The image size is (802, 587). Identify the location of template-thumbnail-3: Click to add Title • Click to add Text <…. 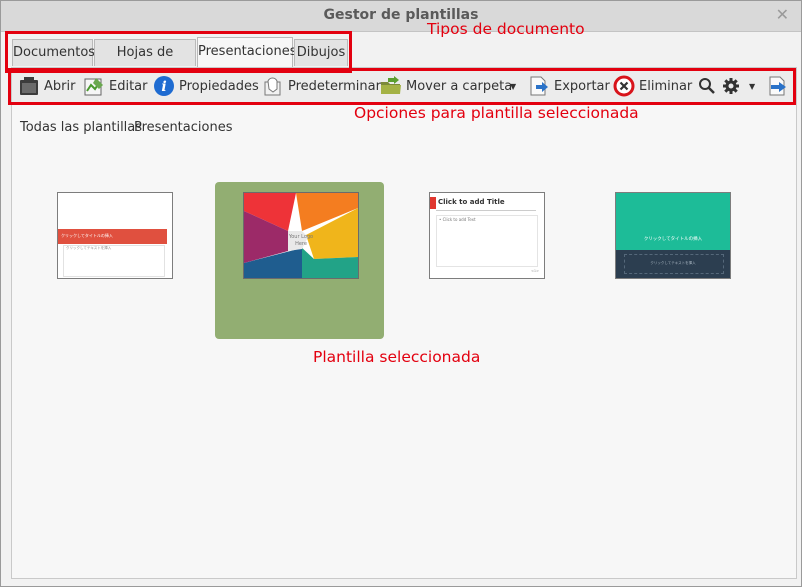
(487, 235).